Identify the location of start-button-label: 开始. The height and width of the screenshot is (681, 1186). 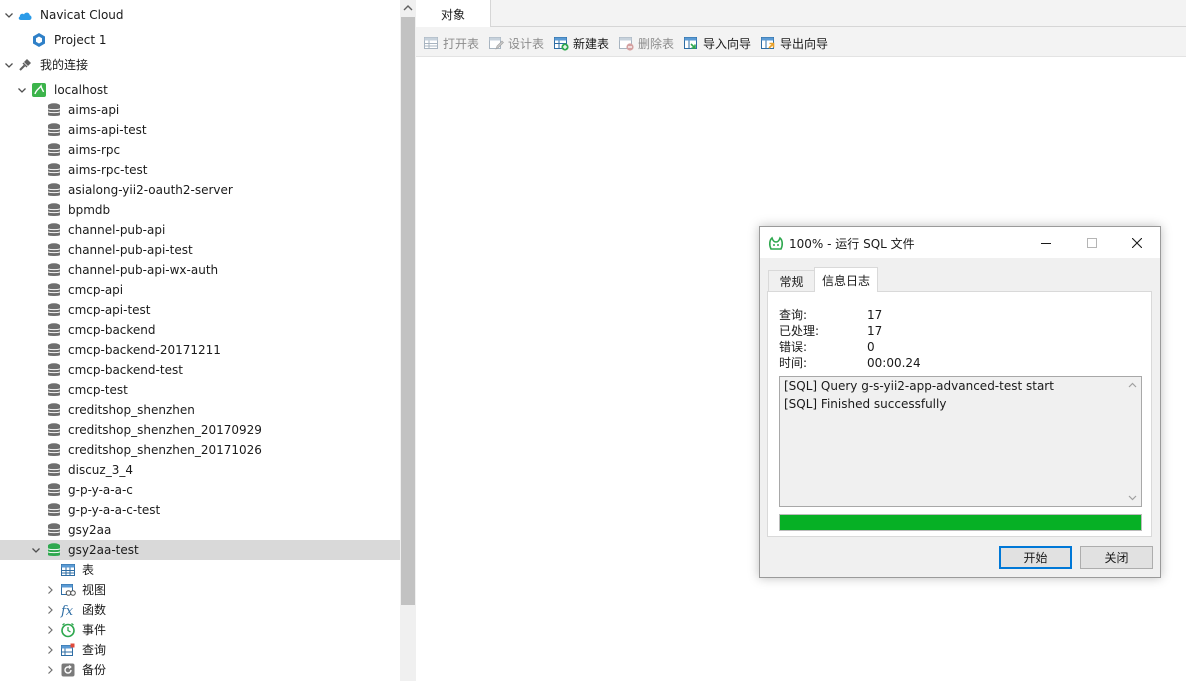
(1035, 558).